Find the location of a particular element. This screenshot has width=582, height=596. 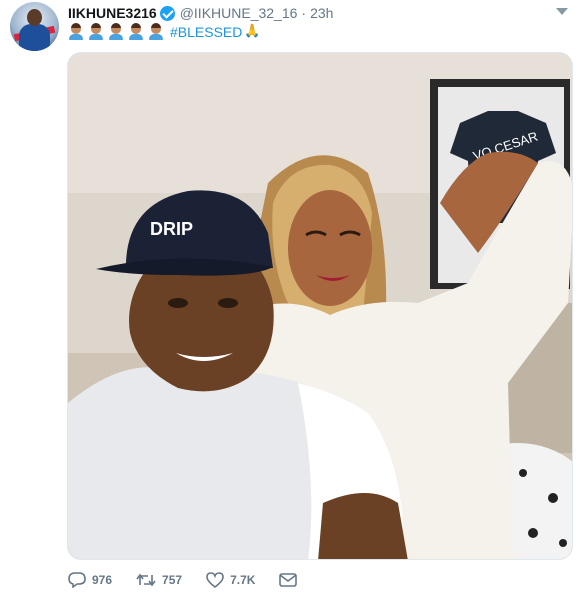

avatar-jersey is located at coordinates (34, 37).